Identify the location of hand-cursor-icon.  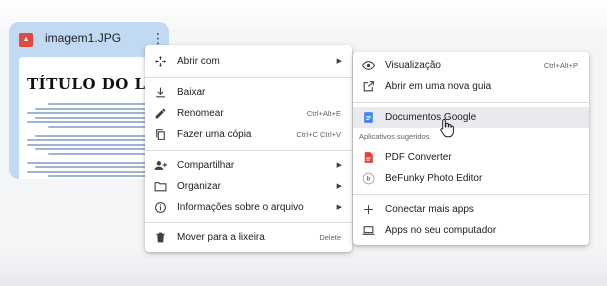
(447, 128).